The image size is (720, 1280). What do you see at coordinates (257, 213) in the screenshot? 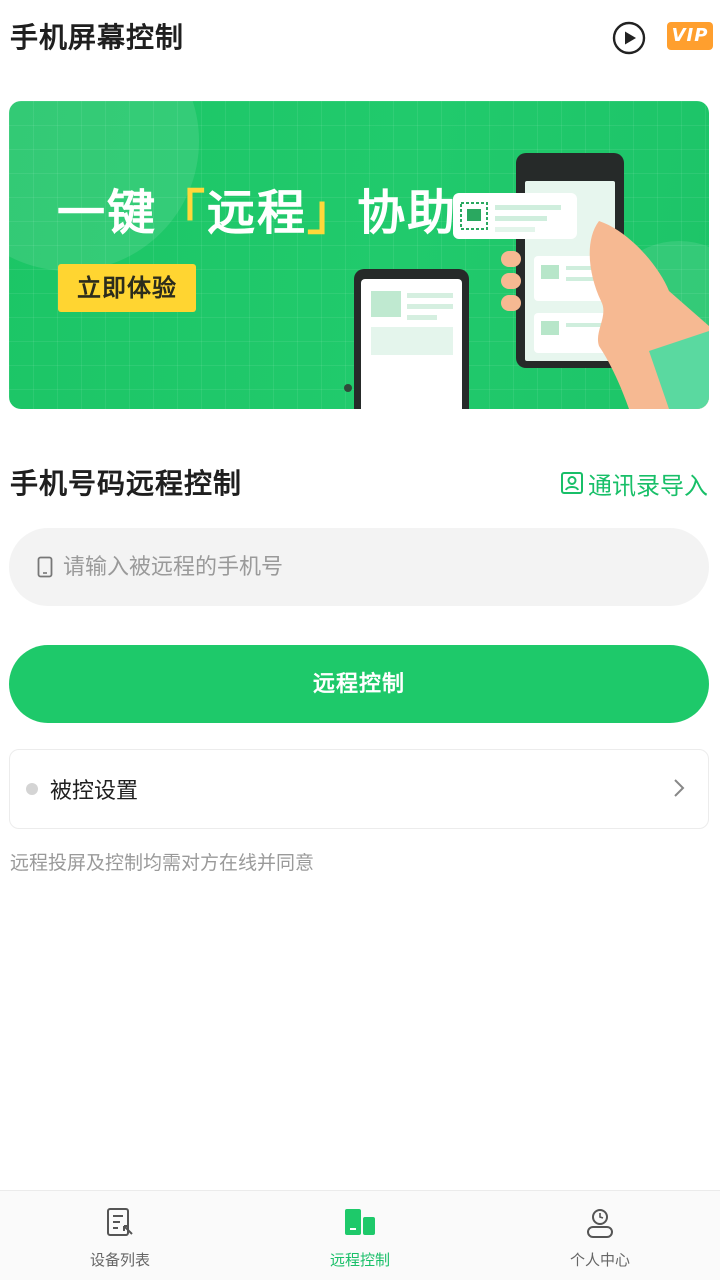
I see `banner-title-highlight: 远程` at bounding box center [257, 213].